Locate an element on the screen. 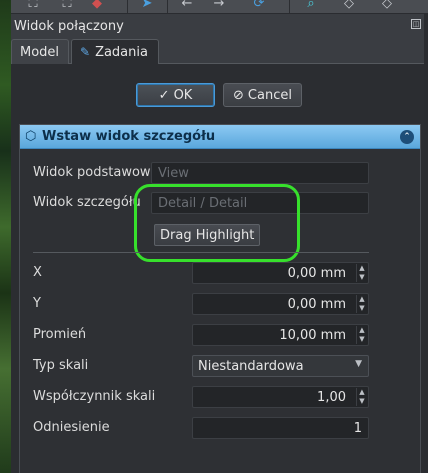 Image resolution: width=428 pixels, height=473 pixels. tab-model: Model is located at coordinates (40, 51).